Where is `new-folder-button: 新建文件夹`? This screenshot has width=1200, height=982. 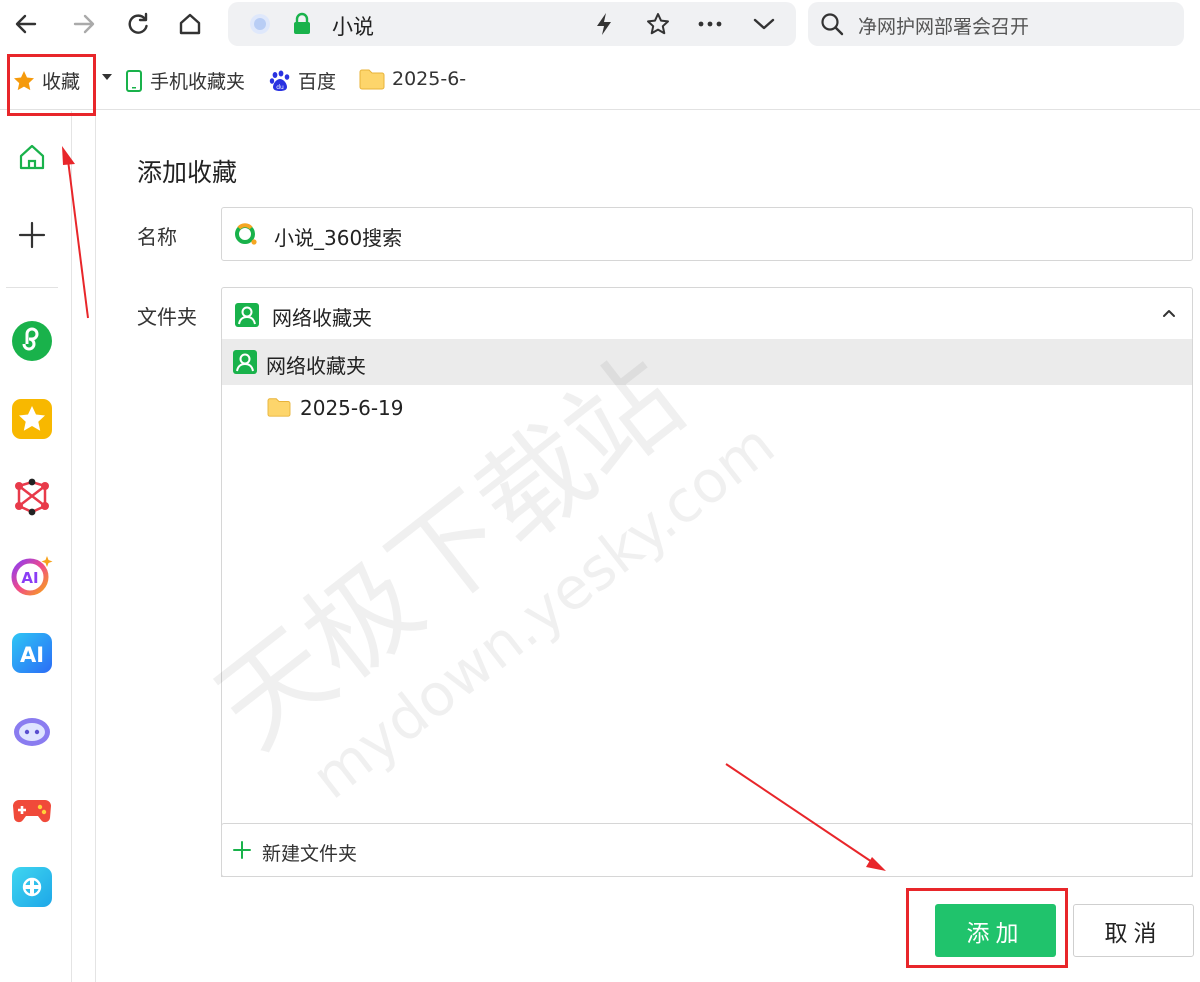
new-folder-button: 新建文件夹 is located at coordinates (707, 850).